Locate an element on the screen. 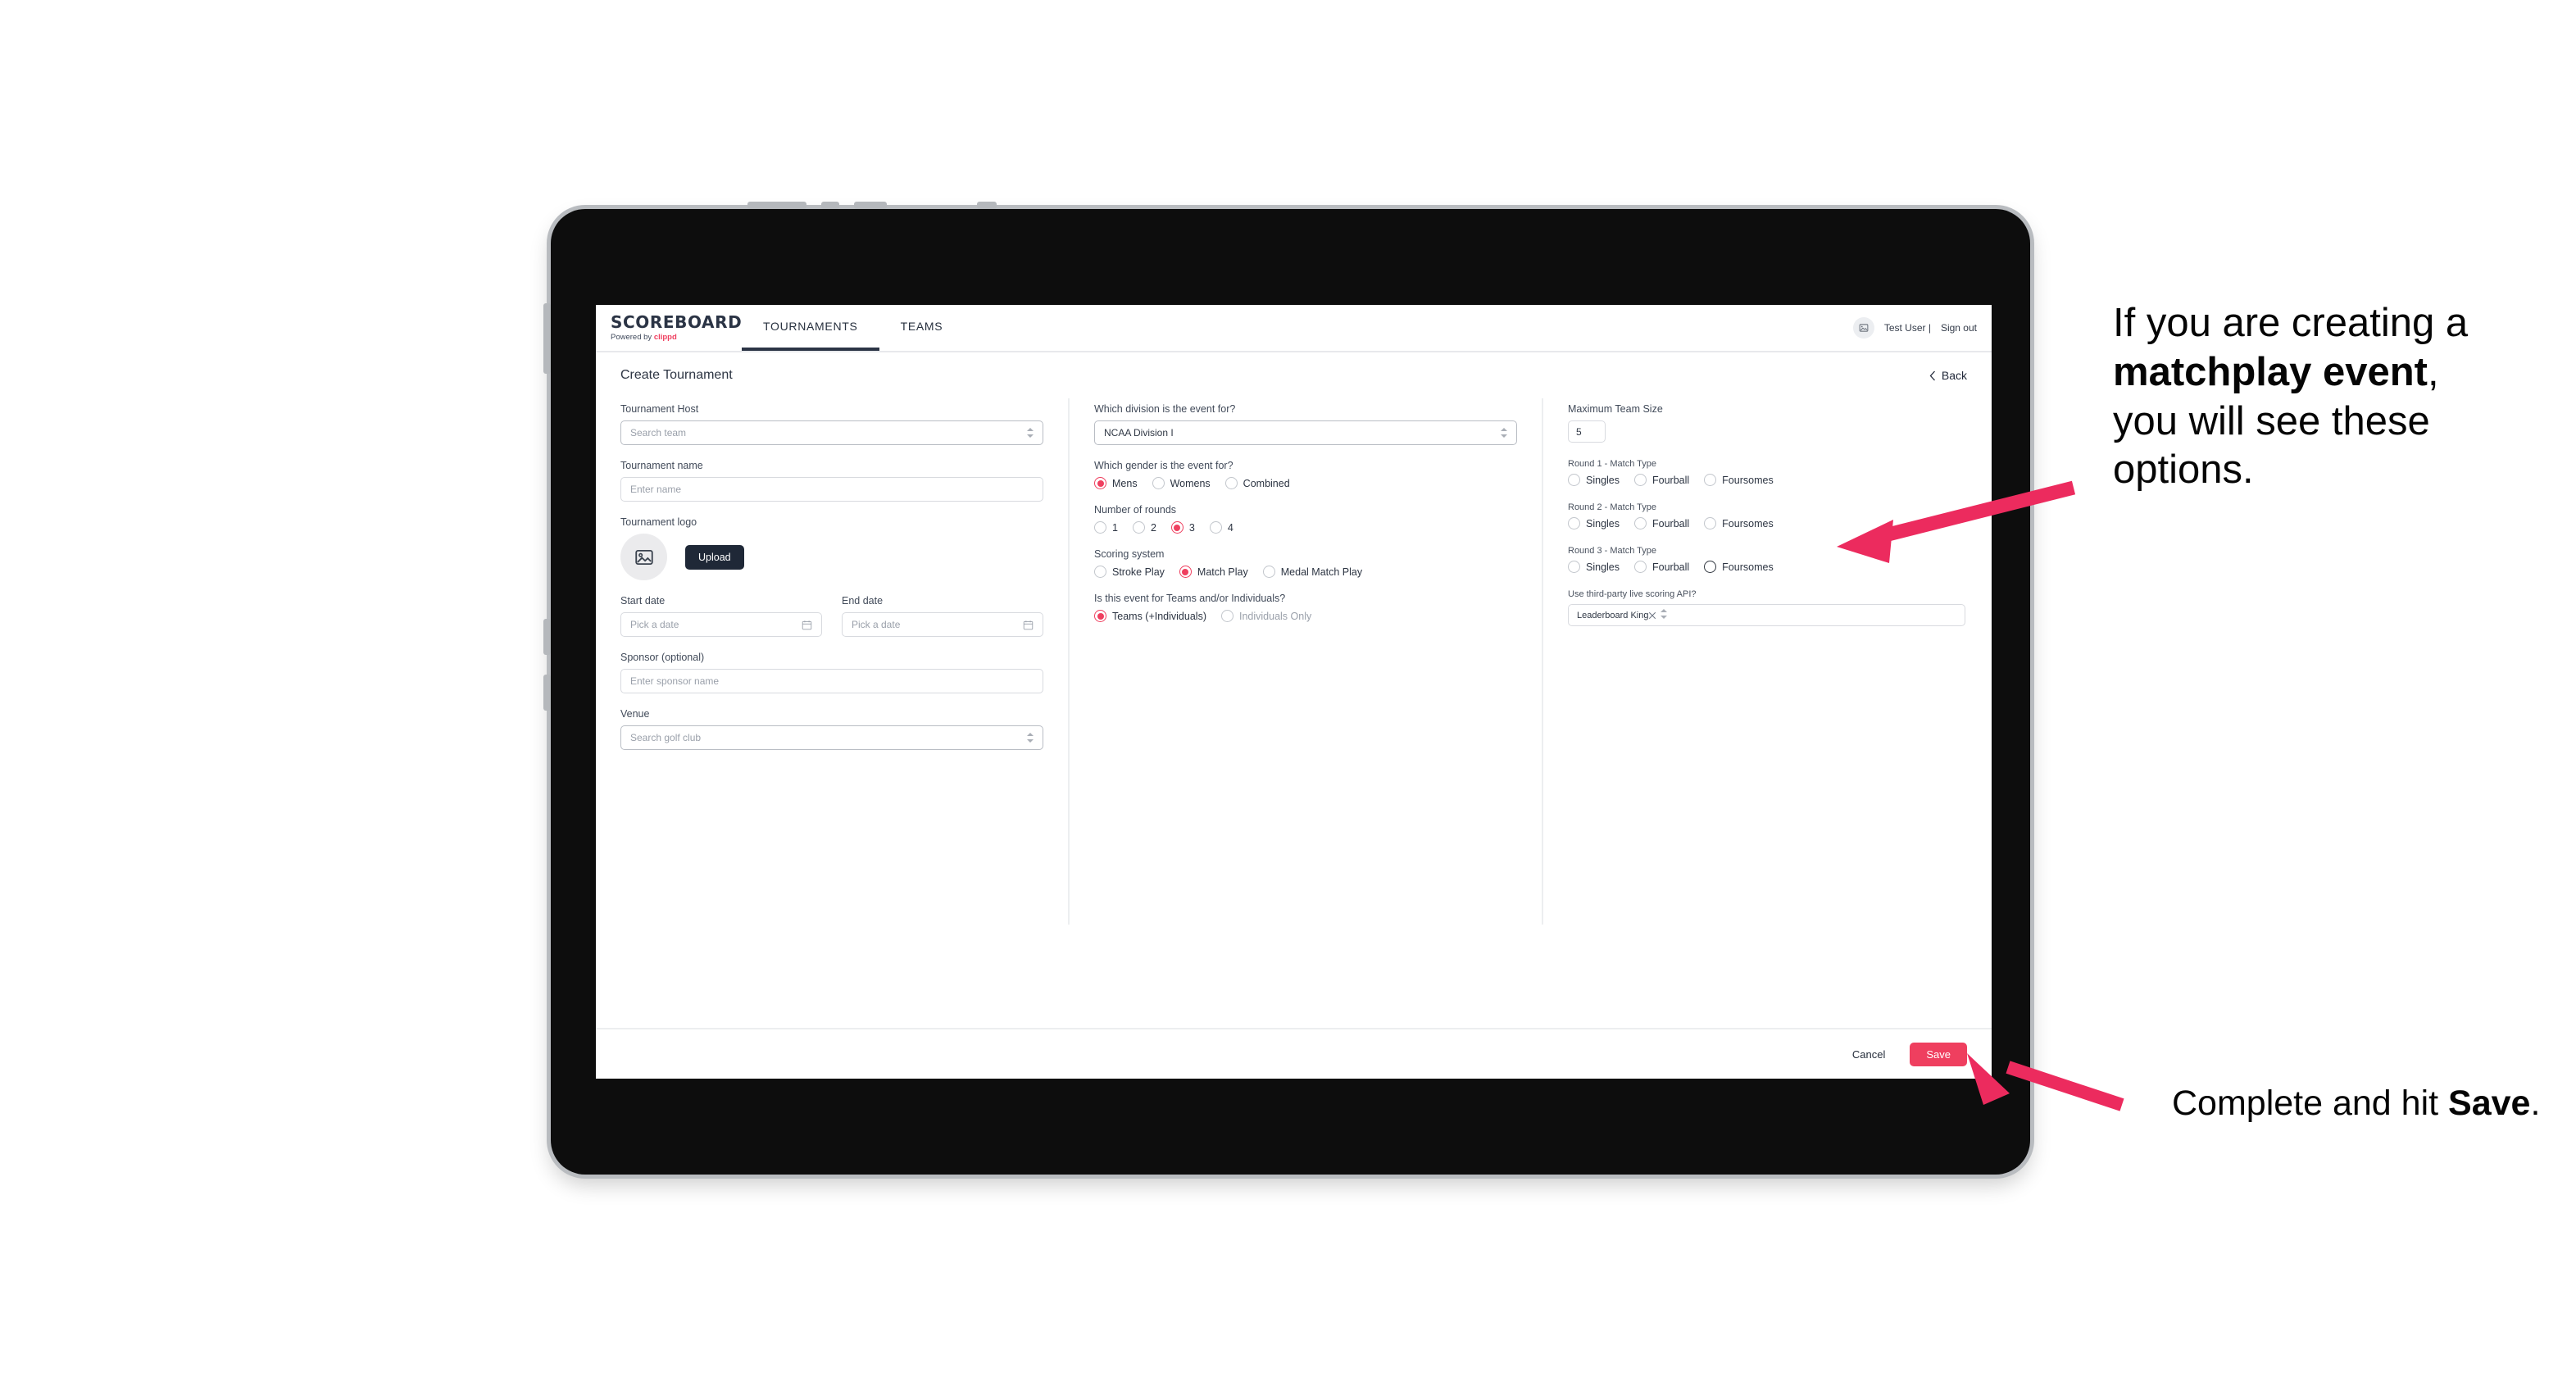 The image size is (2576, 1386). round3-option-singles: Singles is located at coordinates (1594, 567).